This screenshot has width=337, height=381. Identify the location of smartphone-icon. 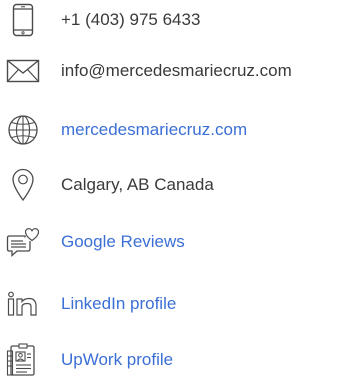
(23, 20).